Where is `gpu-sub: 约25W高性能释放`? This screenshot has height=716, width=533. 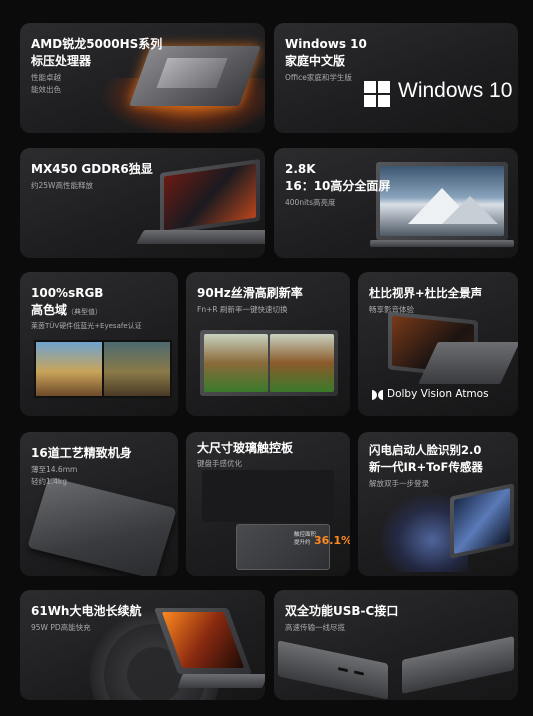 gpu-sub: 约25W高性能释放 is located at coordinates (62, 185).